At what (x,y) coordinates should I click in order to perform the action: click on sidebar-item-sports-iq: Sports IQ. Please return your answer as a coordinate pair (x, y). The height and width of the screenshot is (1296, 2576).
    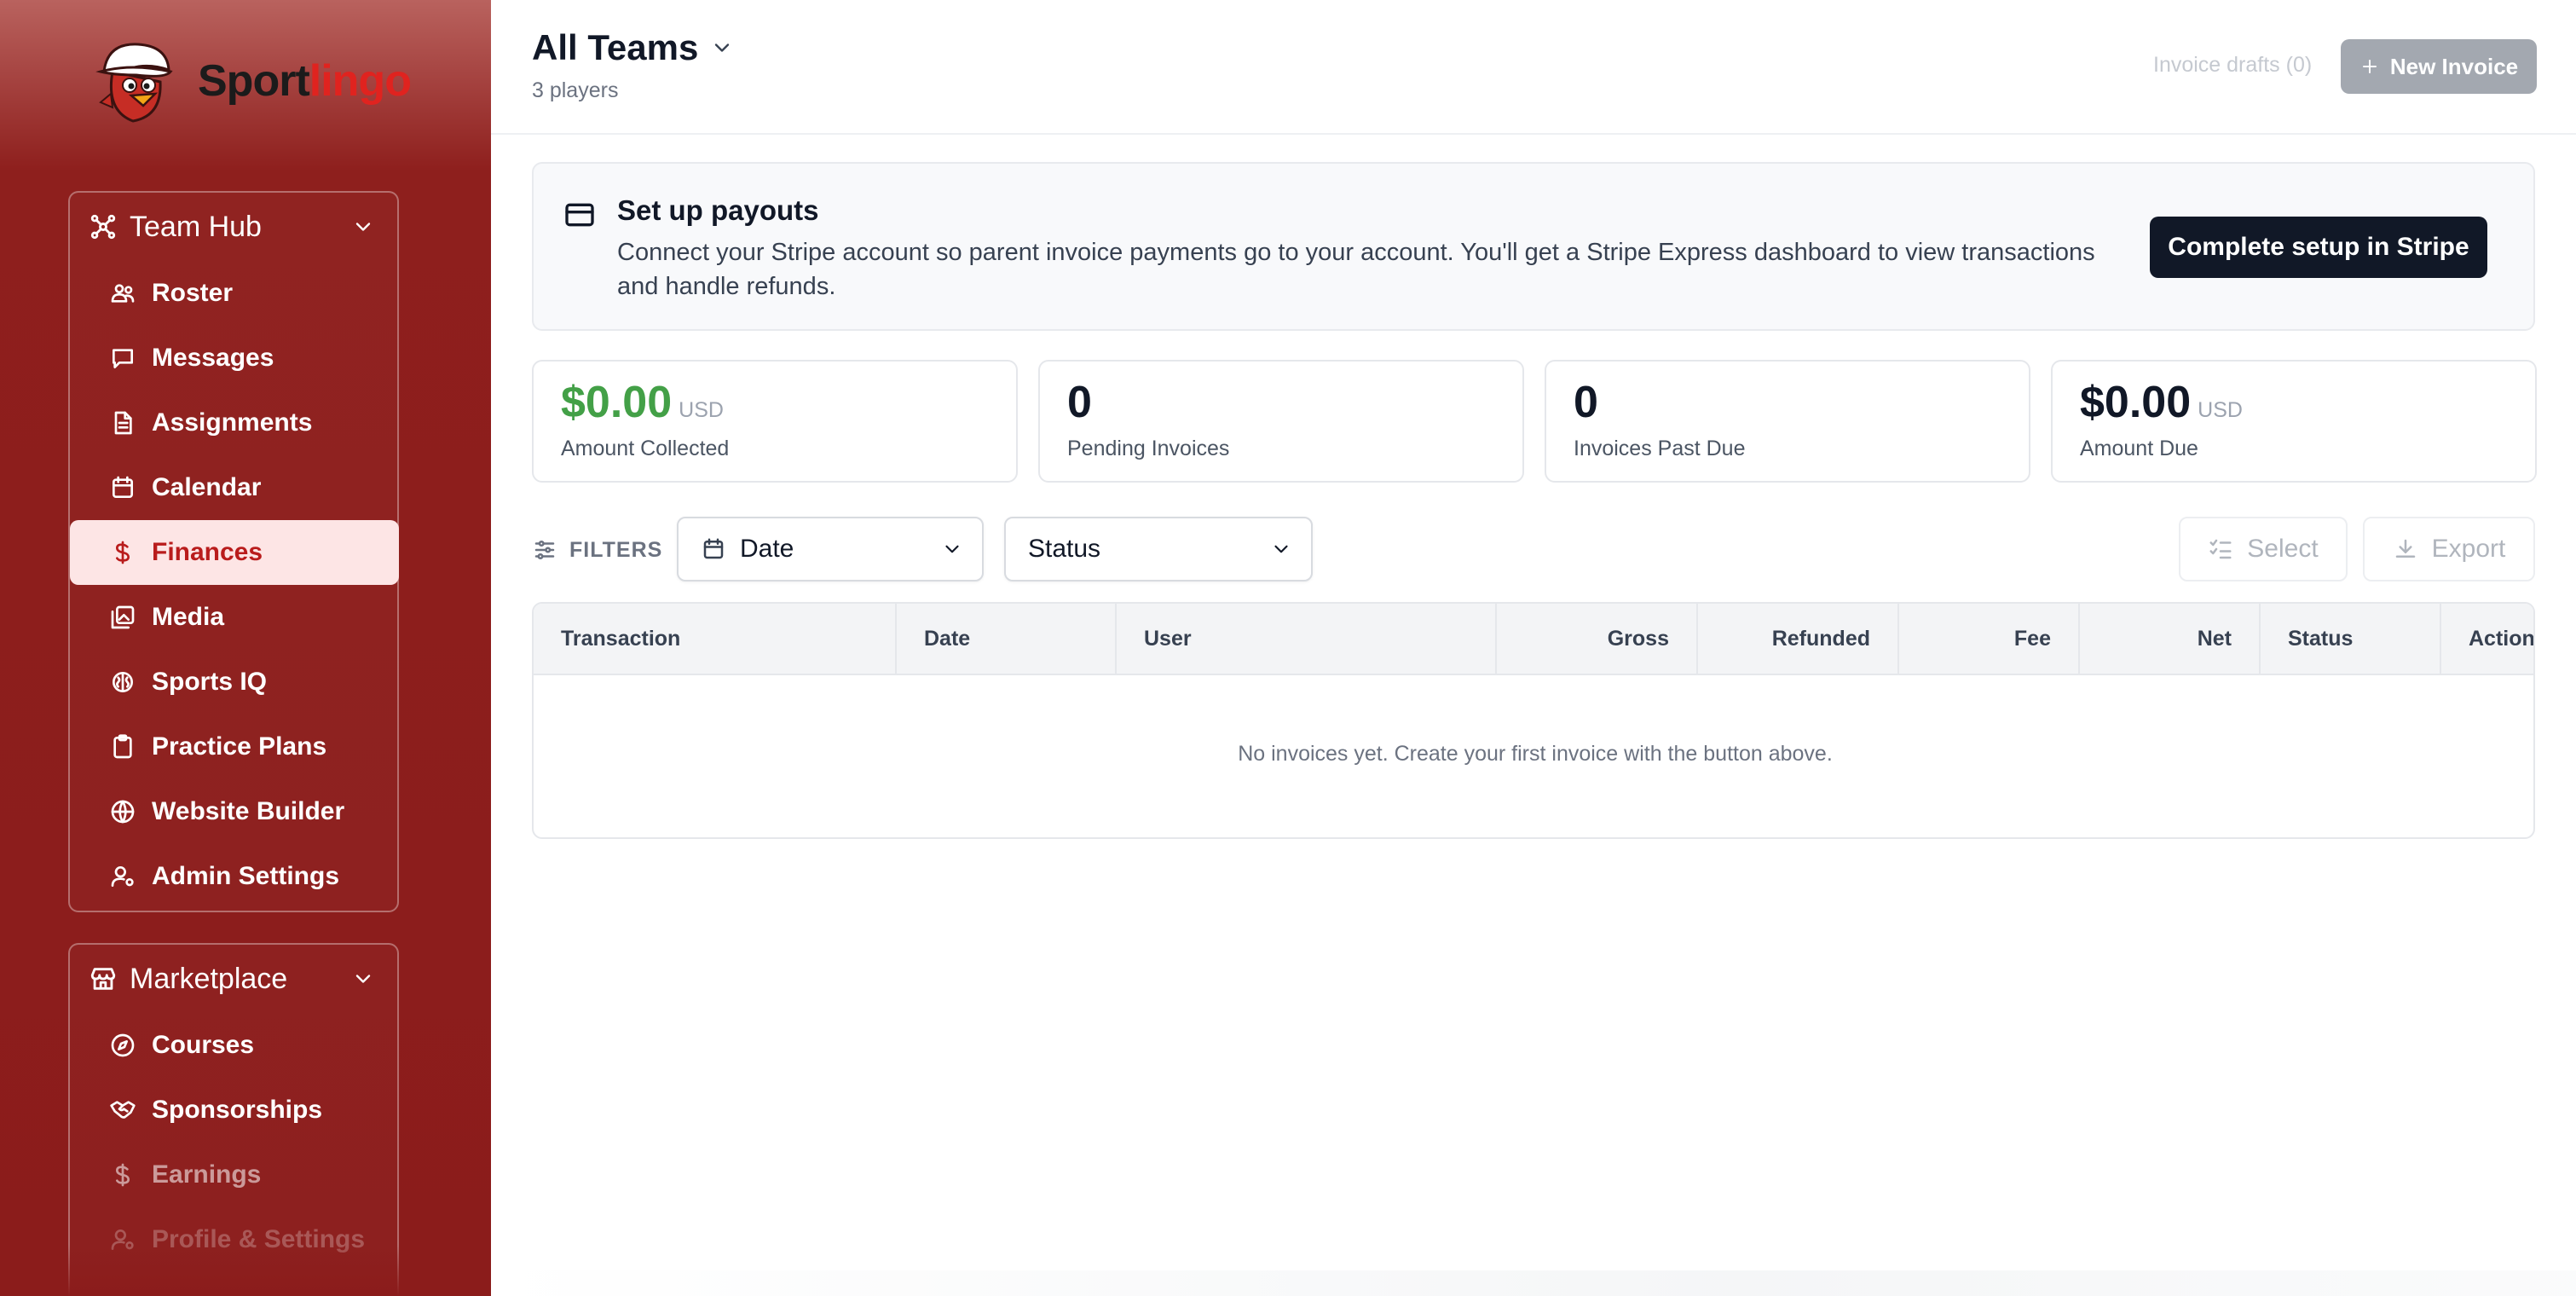
    Looking at the image, I should click on (233, 683).